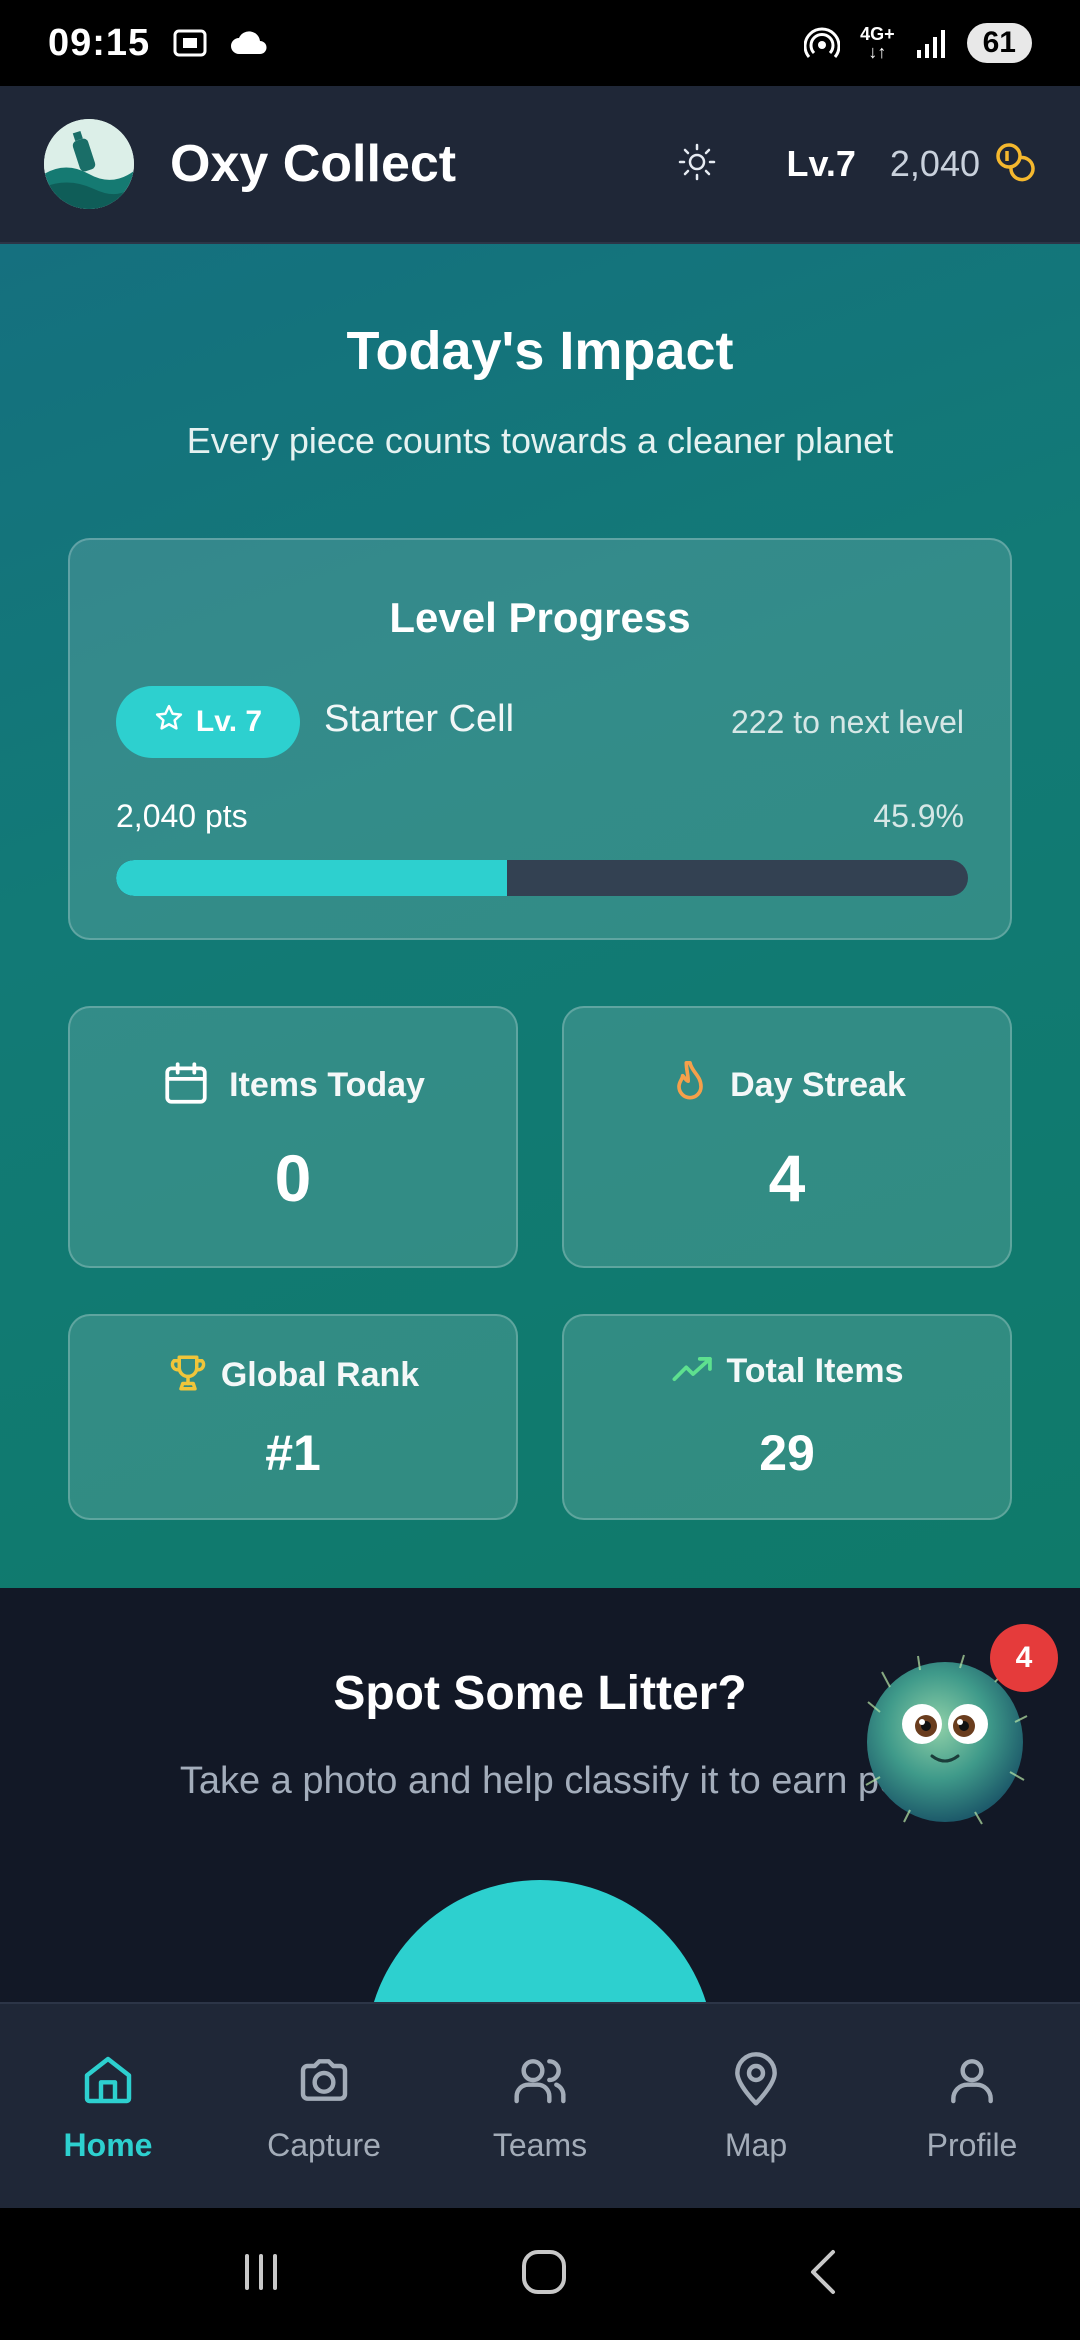  What do you see at coordinates (787, 1178) in the screenshot?
I see `stat-value: 4` at bounding box center [787, 1178].